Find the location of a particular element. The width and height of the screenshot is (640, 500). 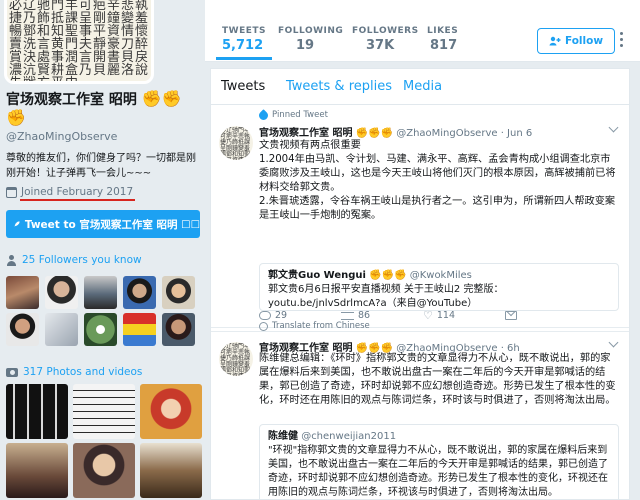

translate-link: Translate from Chinese is located at coordinates (314, 326).